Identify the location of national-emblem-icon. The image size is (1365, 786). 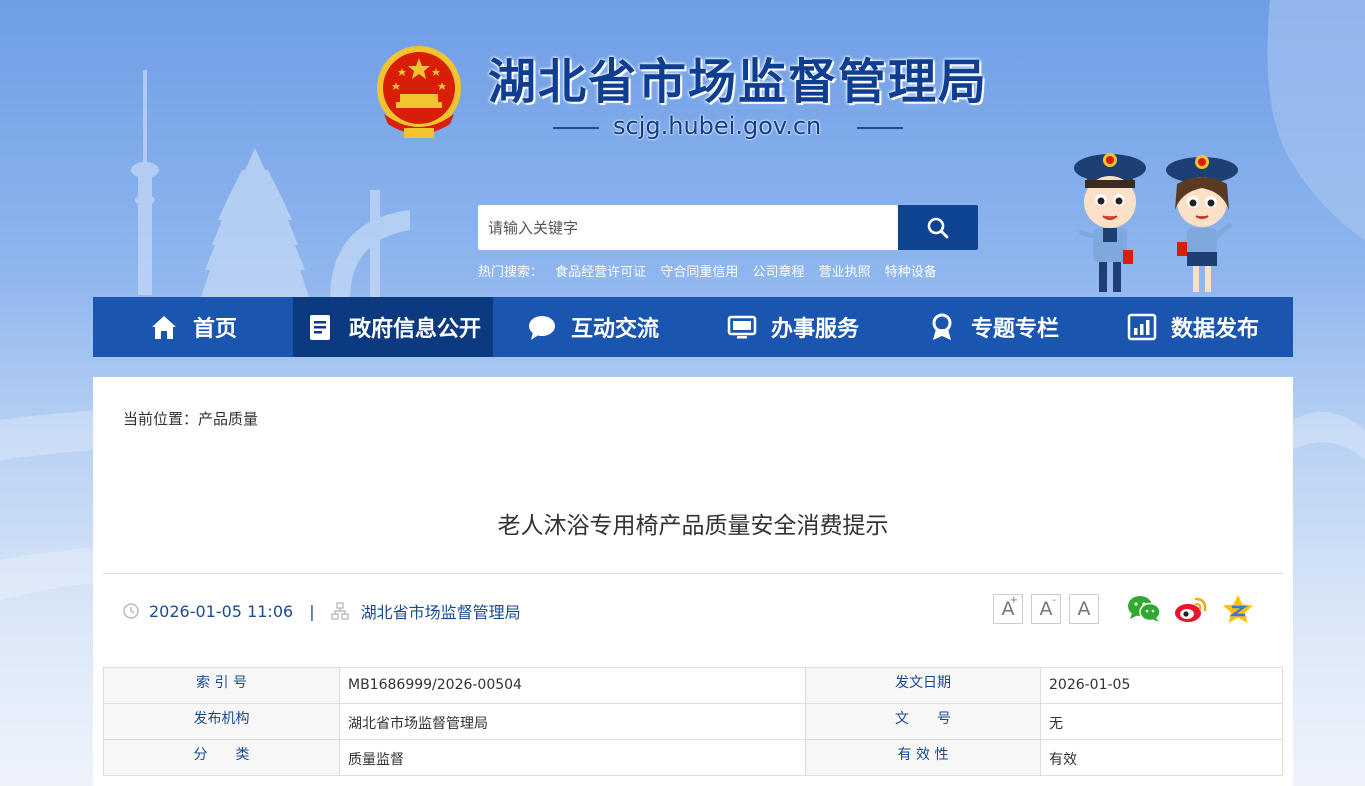
(419, 92).